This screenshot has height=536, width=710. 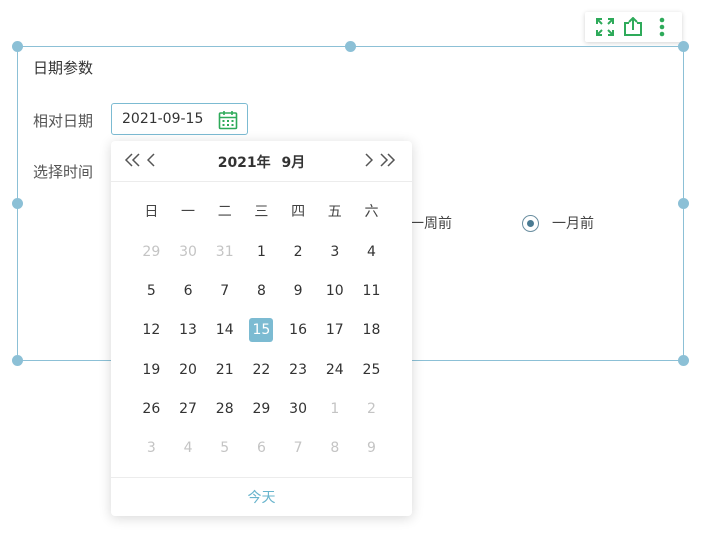 I want to click on relative-date-label: 相对日期, so click(x=63, y=121).